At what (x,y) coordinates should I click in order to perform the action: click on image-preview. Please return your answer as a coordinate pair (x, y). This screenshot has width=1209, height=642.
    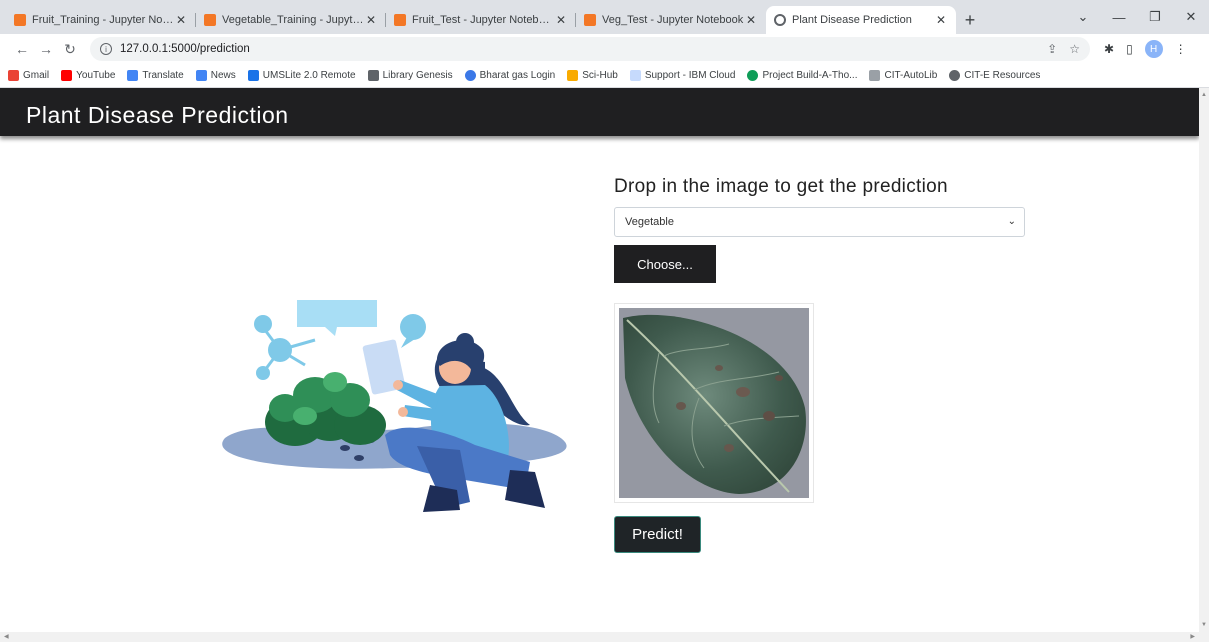
    Looking at the image, I should click on (714, 403).